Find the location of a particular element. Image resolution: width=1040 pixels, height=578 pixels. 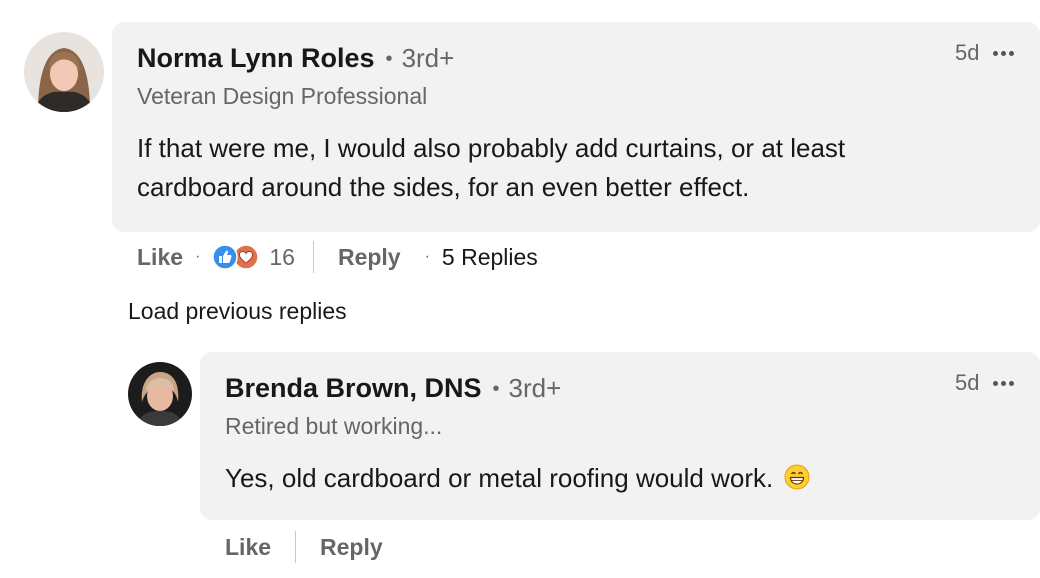

reply-meta: 5d is located at coordinates (985, 383).